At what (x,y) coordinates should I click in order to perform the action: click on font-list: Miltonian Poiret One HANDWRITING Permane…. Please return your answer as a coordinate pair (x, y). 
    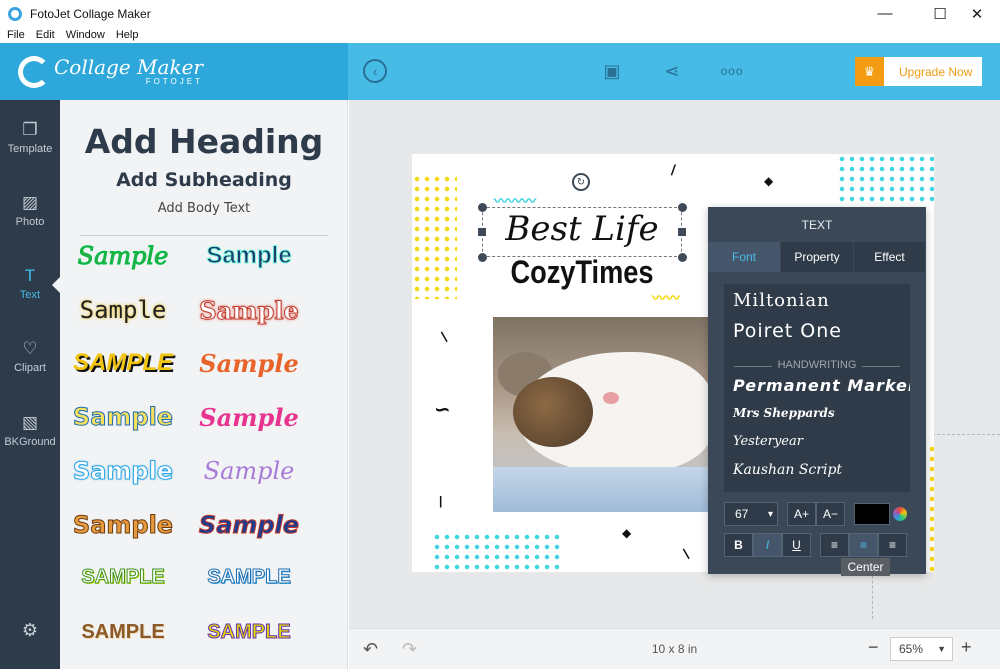
    Looking at the image, I should click on (817, 388).